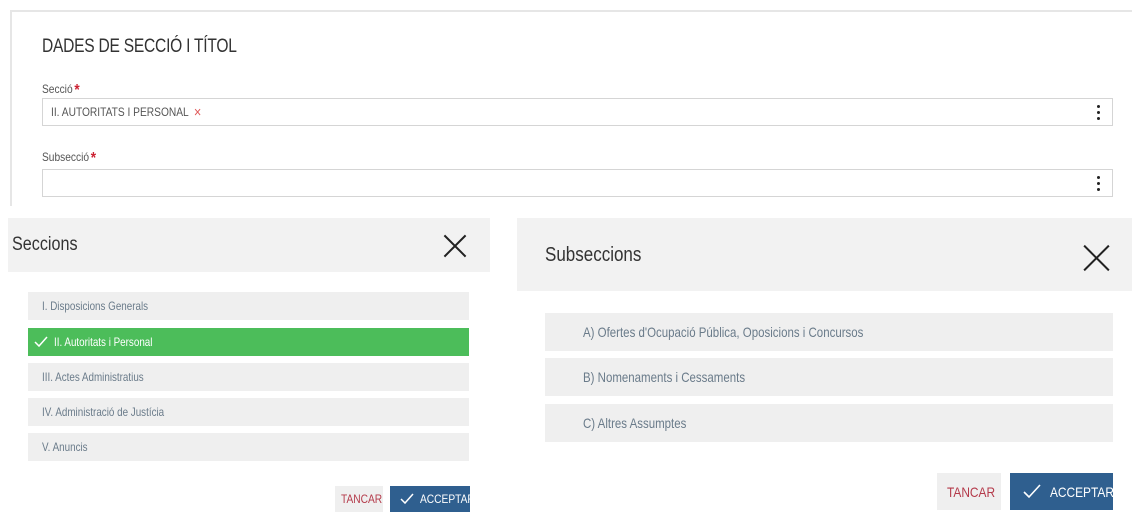  I want to click on seccions-modal-header: Seccions, so click(249, 245).